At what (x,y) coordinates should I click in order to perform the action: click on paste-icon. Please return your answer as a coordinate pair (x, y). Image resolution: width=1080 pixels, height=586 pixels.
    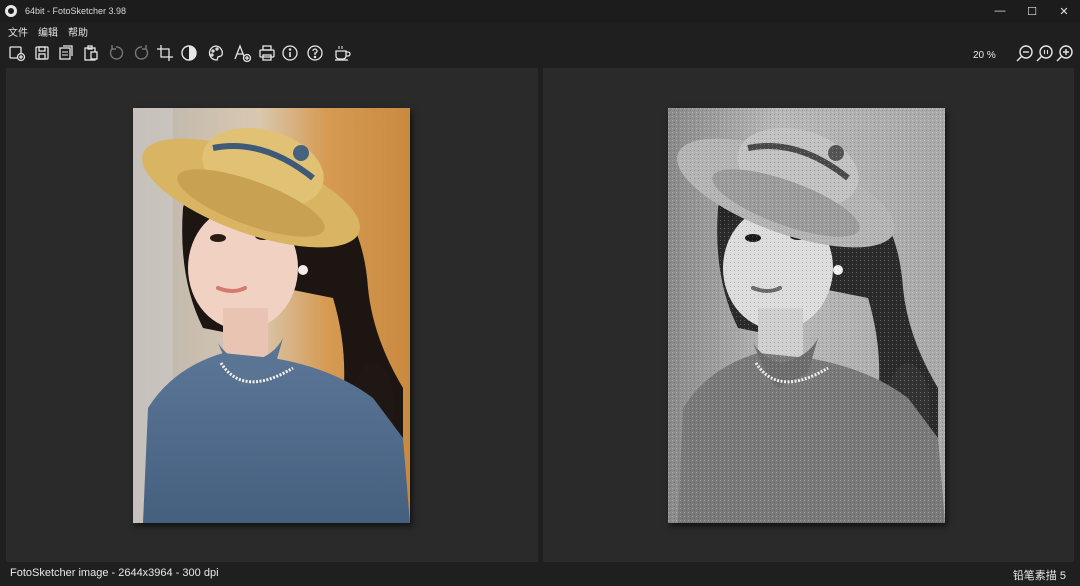
    Looking at the image, I should click on (91, 53).